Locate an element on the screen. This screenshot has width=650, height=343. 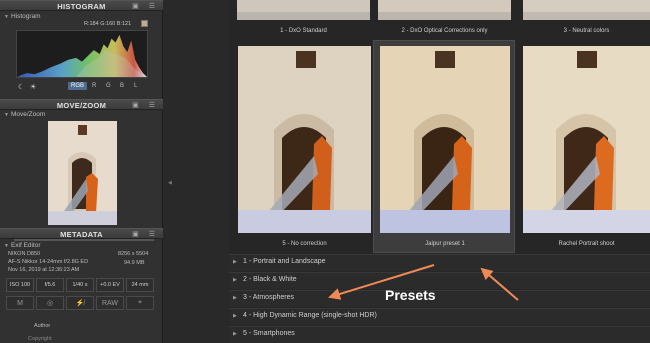
histogram-channel-row: ☾ ☀ RGB R G B L is located at coordinates (84, 87).